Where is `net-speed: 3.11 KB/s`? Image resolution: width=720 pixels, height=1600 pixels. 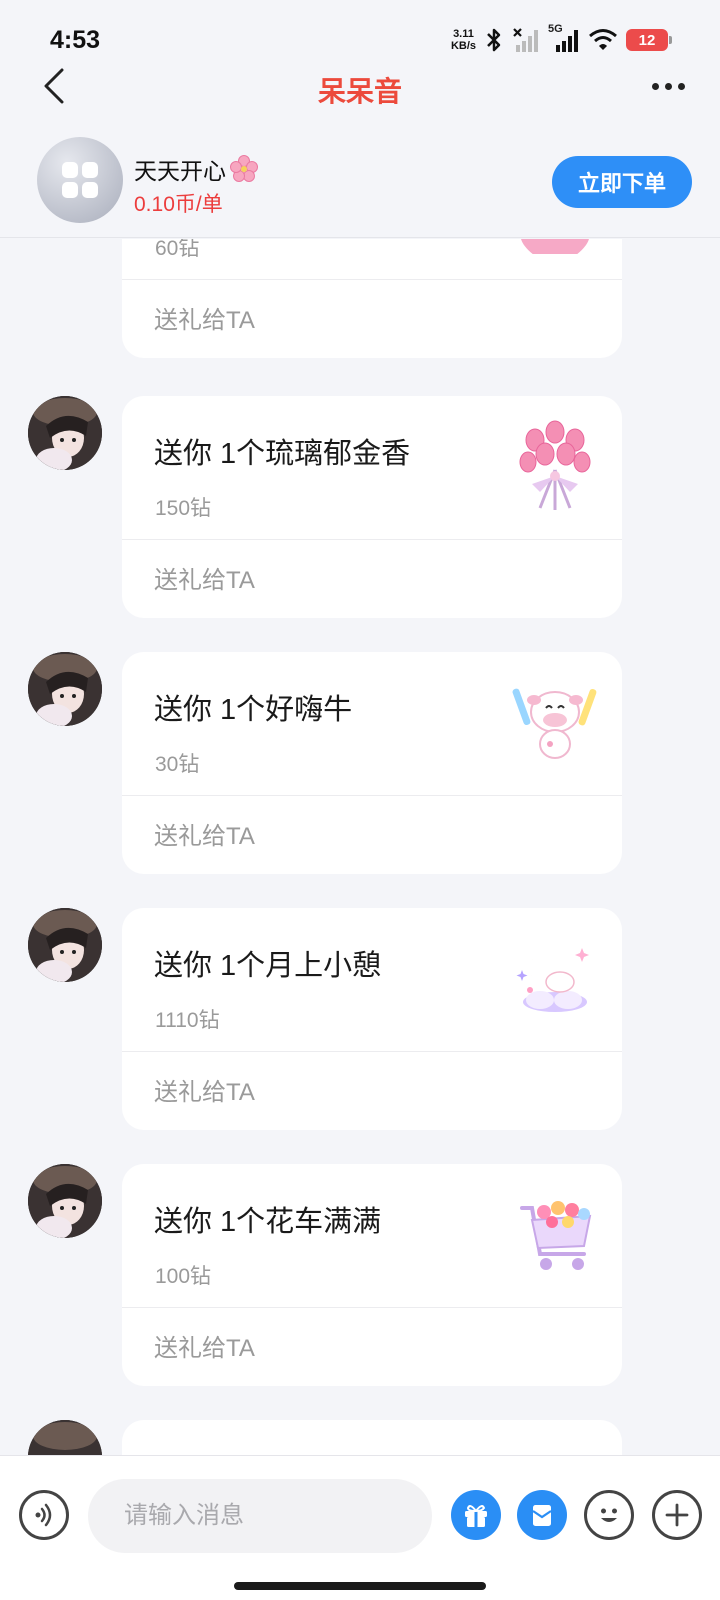 net-speed: 3.11 KB/s is located at coordinates (463, 40).